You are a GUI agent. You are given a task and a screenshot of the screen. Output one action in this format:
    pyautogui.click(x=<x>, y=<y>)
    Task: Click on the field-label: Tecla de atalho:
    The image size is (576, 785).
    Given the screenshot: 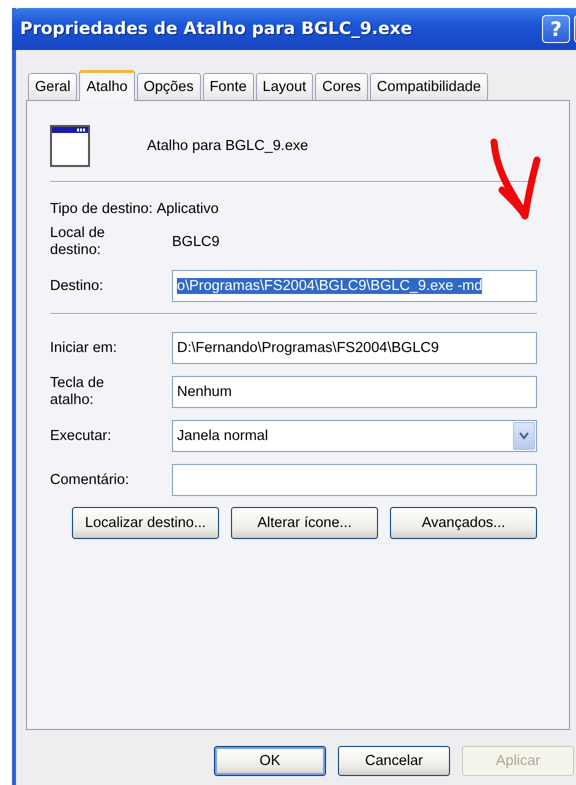 What is the action you would take?
    pyautogui.click(x=78, y=392)
    